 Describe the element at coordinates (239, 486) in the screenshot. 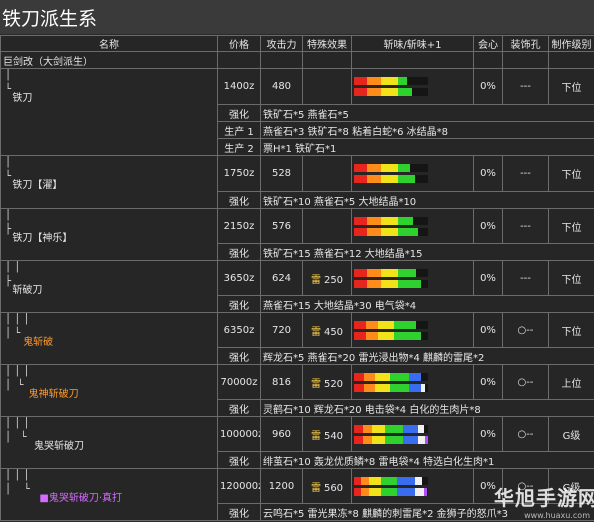

I see `price-cell: 120000z` at that location.